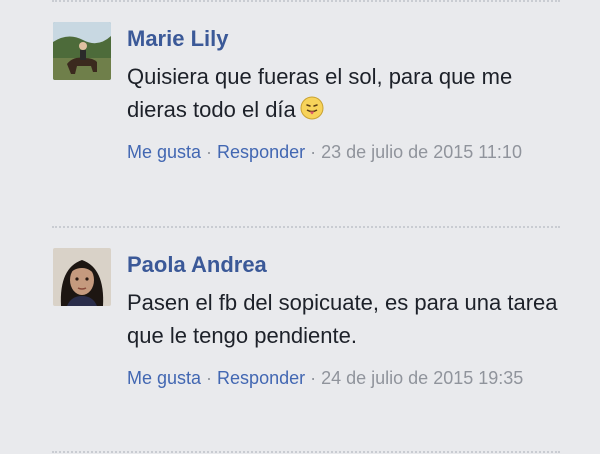  Describe the element at coordinates (422, 378) in the screenshot. I see `comment-timestamp: 24 de julio de 2015 19:35` at that location.